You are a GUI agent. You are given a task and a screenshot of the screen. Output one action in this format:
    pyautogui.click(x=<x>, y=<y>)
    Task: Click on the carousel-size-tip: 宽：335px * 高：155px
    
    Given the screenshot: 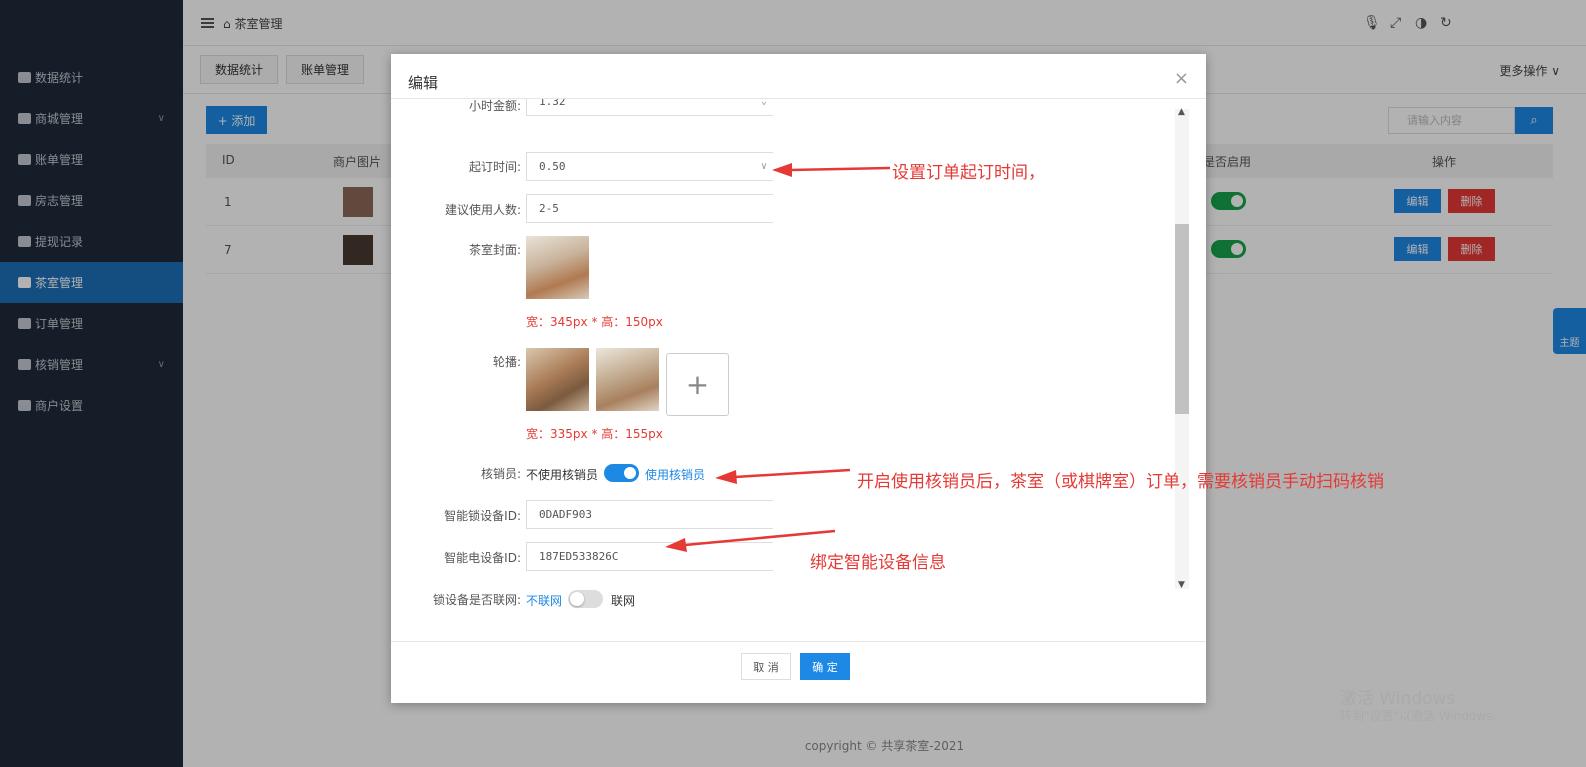 What is the action you would take?
    pyautogui.click(x=594, y=434)
    